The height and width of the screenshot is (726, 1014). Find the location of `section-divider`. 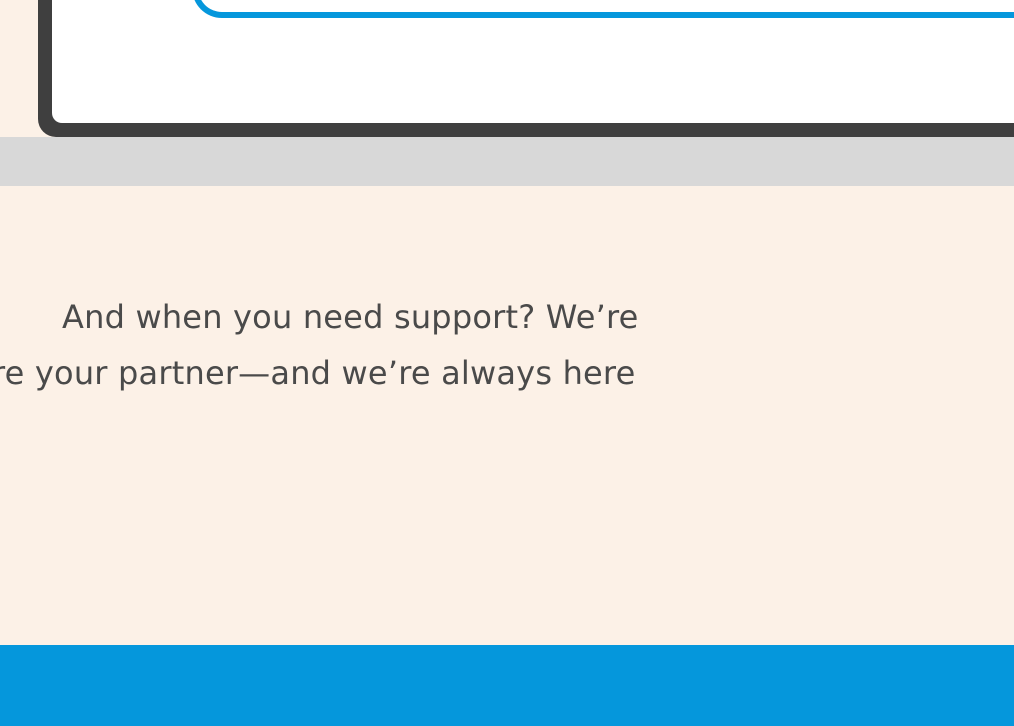

section-divider is located at coordinates (507, 161).